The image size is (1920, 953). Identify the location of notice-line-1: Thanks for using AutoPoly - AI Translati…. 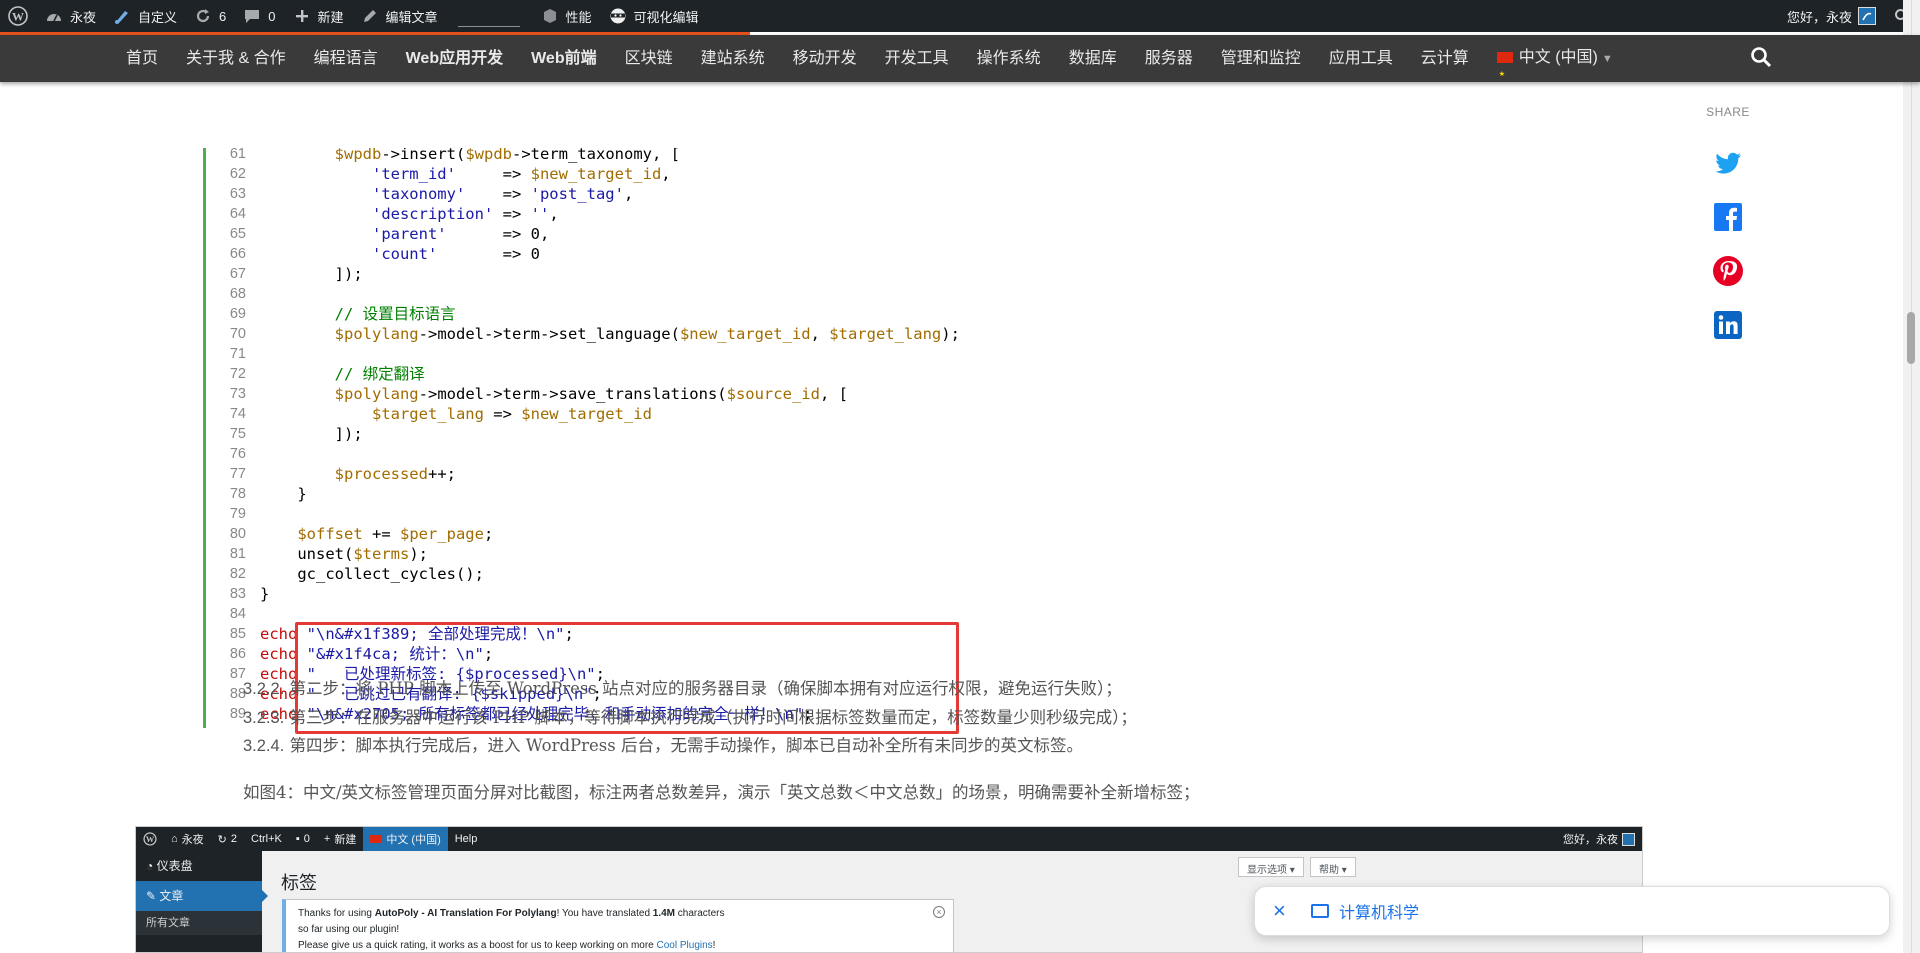
(619, 914).